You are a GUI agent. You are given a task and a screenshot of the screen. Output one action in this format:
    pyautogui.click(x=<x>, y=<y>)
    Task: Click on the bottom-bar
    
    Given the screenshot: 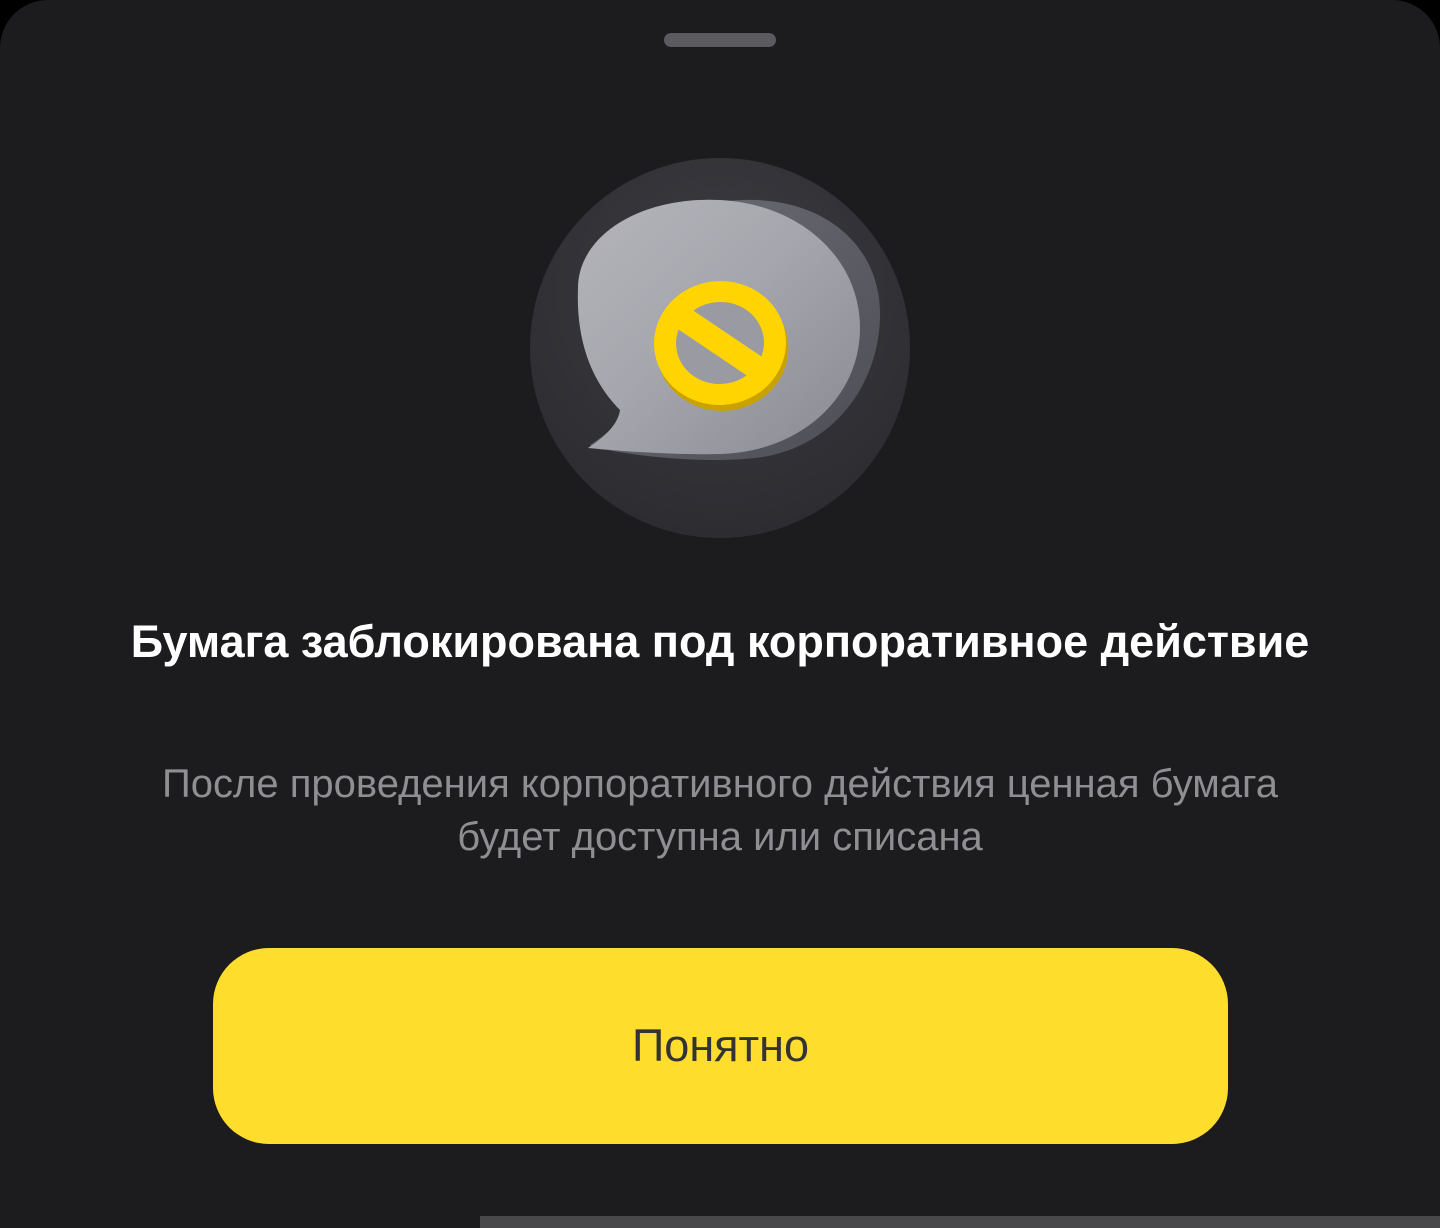 What is the action you would take?
    pyautogui.click(x=960, y=1222)
    